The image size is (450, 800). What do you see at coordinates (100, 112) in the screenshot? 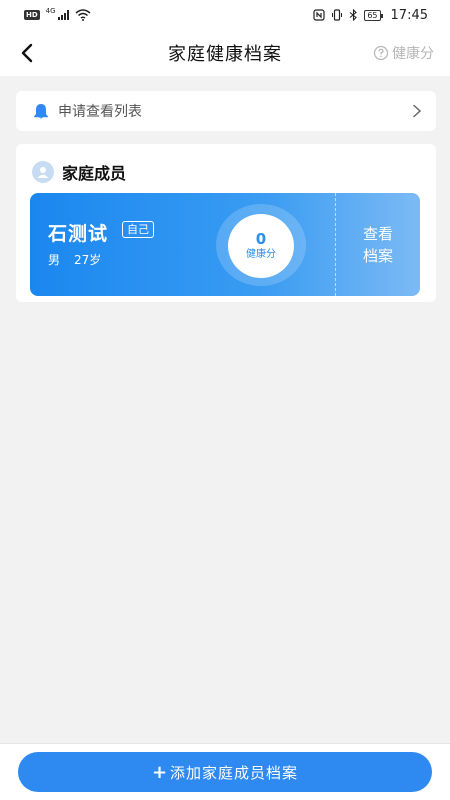
I see `request-list-label: 申请查看列表` at bounding box center [100, 112].